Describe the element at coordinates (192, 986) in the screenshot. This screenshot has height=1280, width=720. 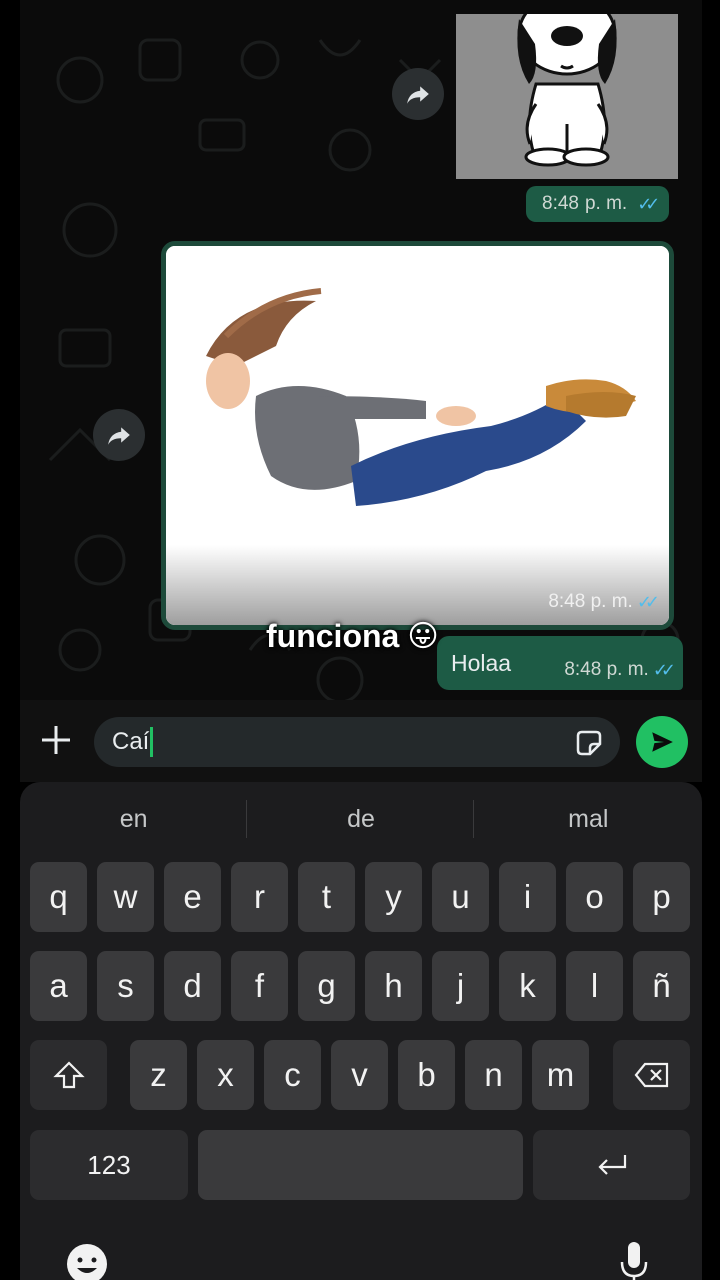
I see `key-d: d` at that location.